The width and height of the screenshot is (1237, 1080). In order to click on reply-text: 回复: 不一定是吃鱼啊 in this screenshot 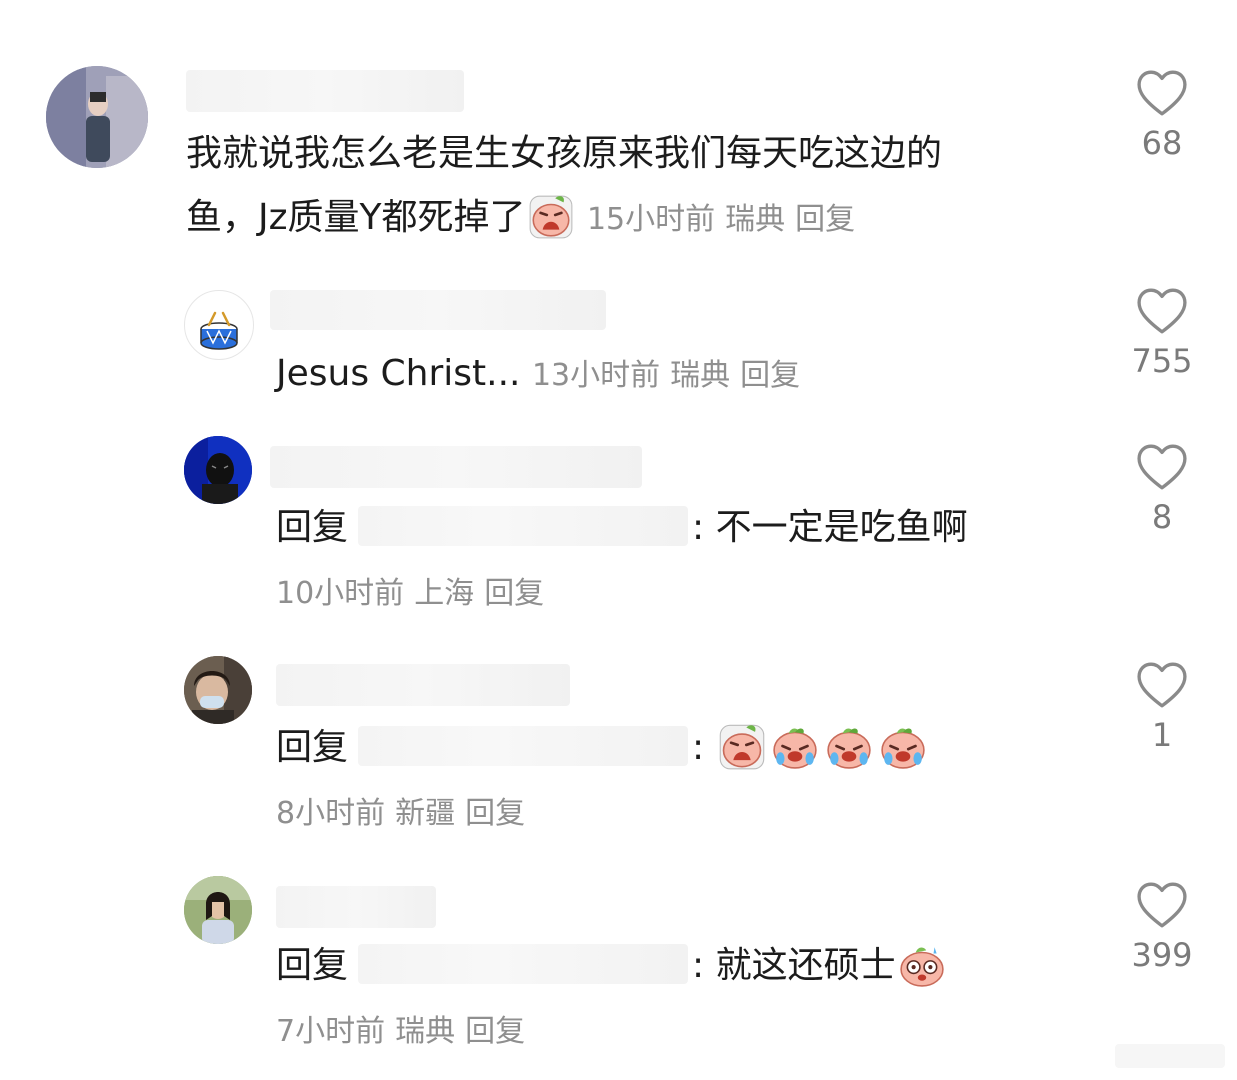, I will do `click(622, 528)`.